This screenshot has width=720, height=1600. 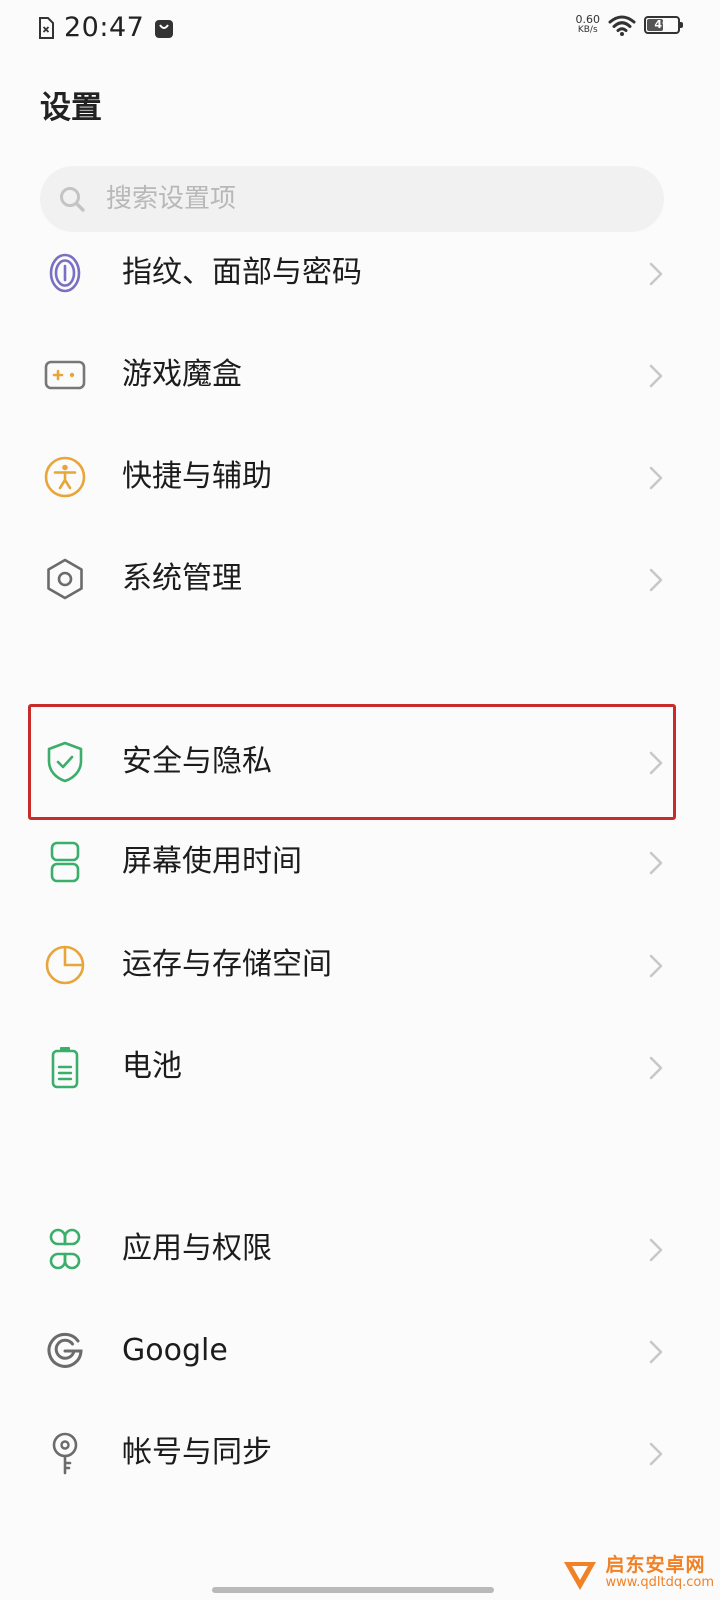 I want to click on settings-item-label: 游戏魔盒, so click(x=182, y=374).